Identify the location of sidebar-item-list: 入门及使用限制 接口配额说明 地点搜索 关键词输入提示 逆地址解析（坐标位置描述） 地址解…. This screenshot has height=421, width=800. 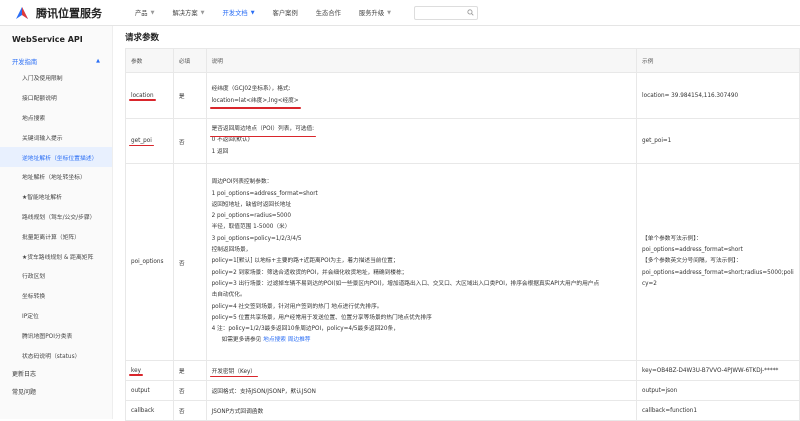
(56, 216).